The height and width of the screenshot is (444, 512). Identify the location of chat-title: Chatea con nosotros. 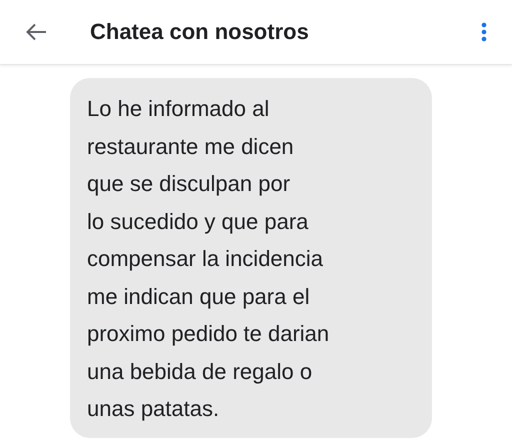
(200, 32).